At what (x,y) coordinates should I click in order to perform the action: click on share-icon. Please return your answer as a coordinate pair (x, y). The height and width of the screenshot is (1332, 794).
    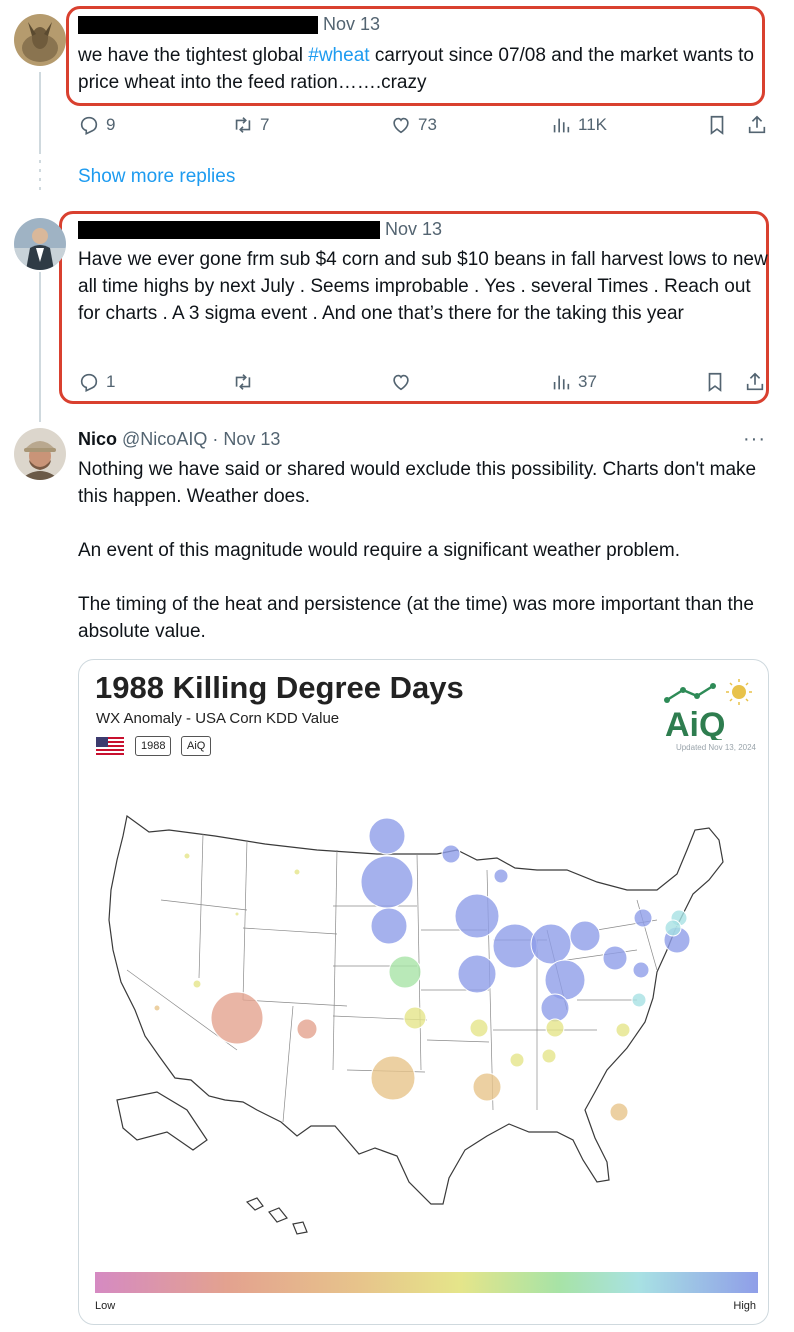
    Looking at the image, I should click on (757, 124).